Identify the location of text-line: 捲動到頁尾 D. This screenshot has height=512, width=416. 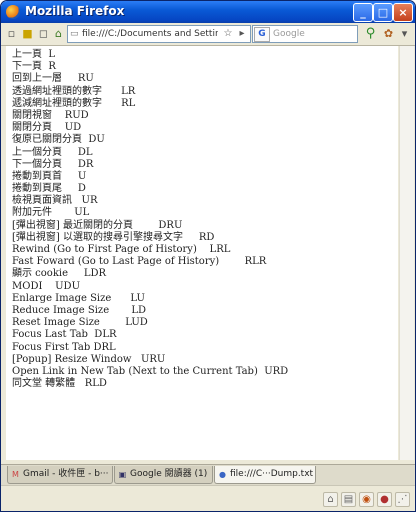
(49, 189).